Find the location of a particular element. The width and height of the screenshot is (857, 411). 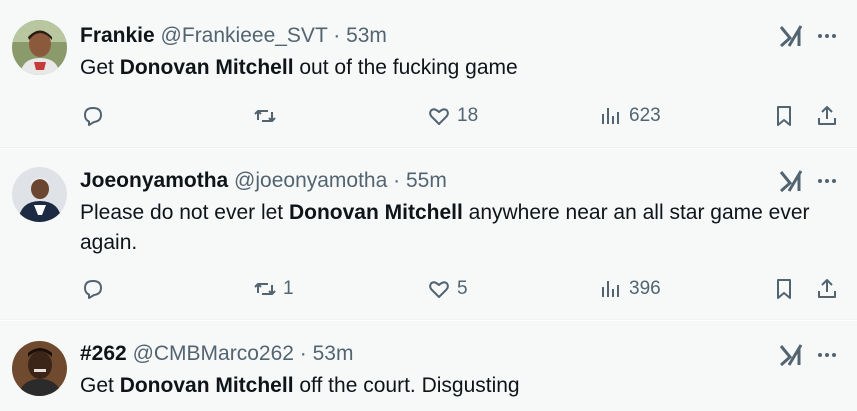

author-name: Frankie is located at coordinates (117, 35).